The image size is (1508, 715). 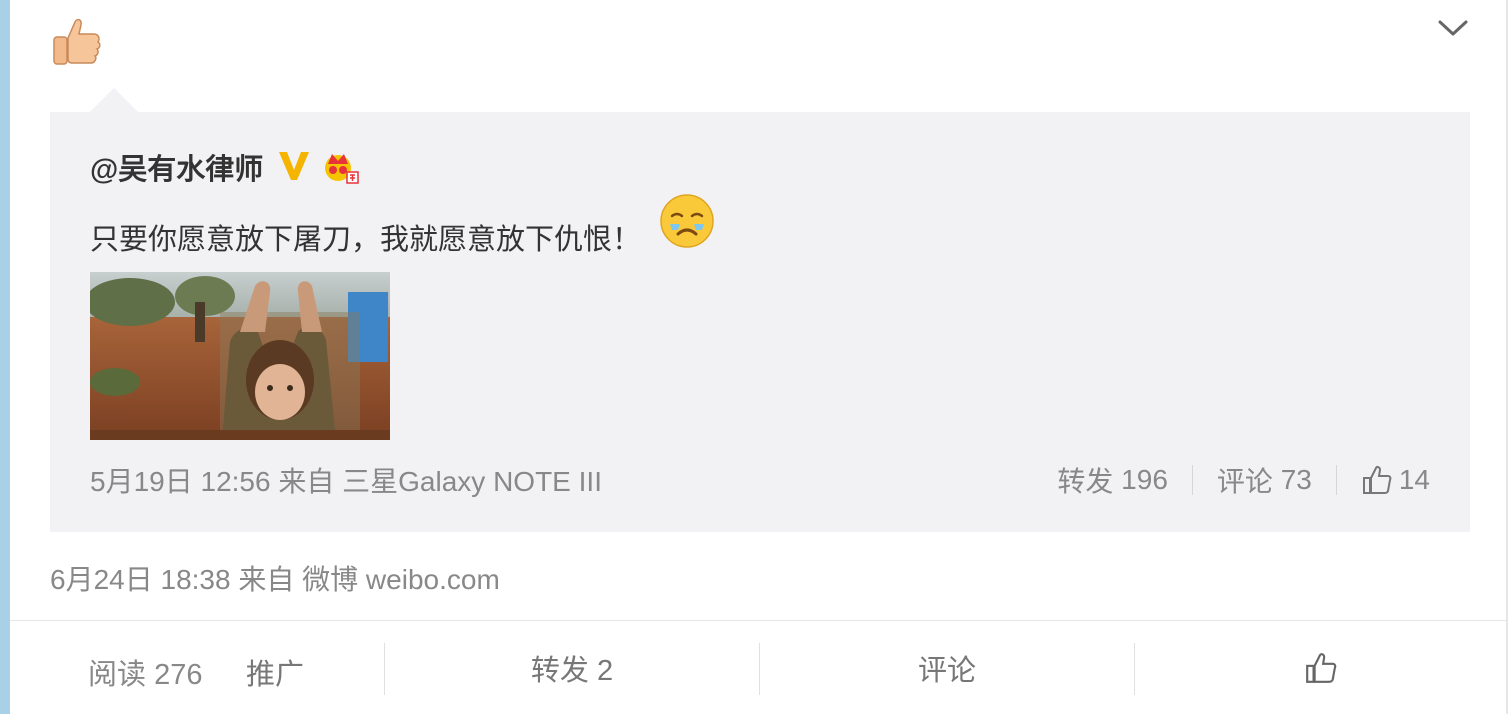 What do you see at coordinates (117, 675) in the screenshot?
I see `read-label: 阅读` at bounding box center [117, 675].